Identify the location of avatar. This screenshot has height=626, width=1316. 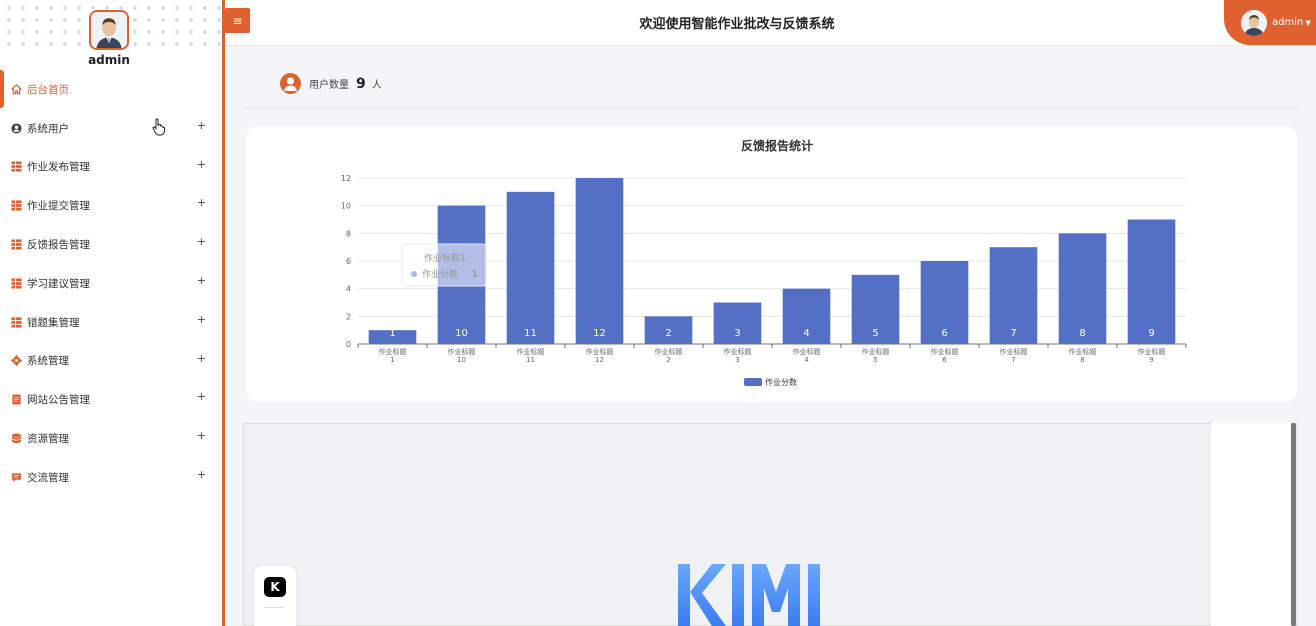
(109, 30).